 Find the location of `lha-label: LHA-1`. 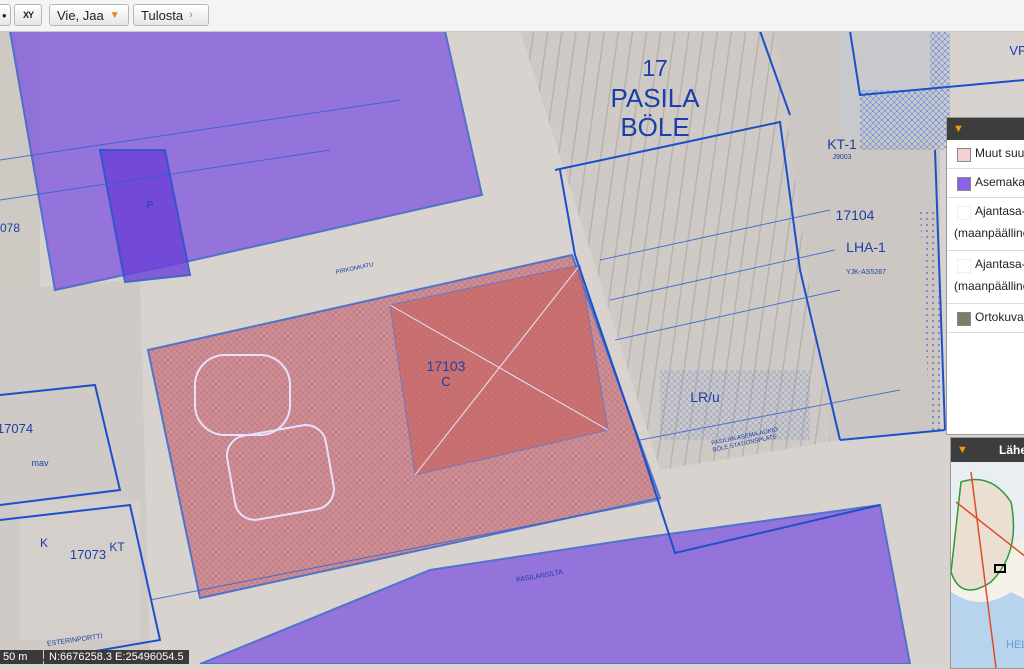

lha-label: LHA-1 is located at coordinates (866, 247).